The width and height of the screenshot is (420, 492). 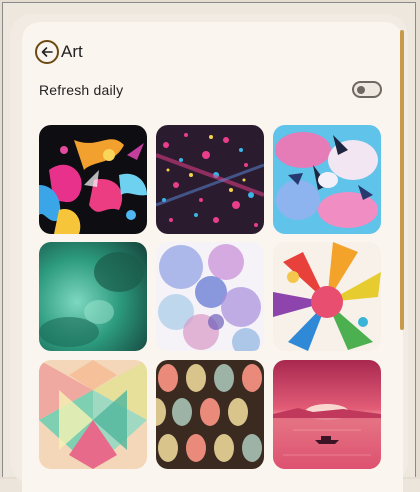 I want to click on wallpaper-tile-pink-tulip-pattern, so click(x=210, y=414).